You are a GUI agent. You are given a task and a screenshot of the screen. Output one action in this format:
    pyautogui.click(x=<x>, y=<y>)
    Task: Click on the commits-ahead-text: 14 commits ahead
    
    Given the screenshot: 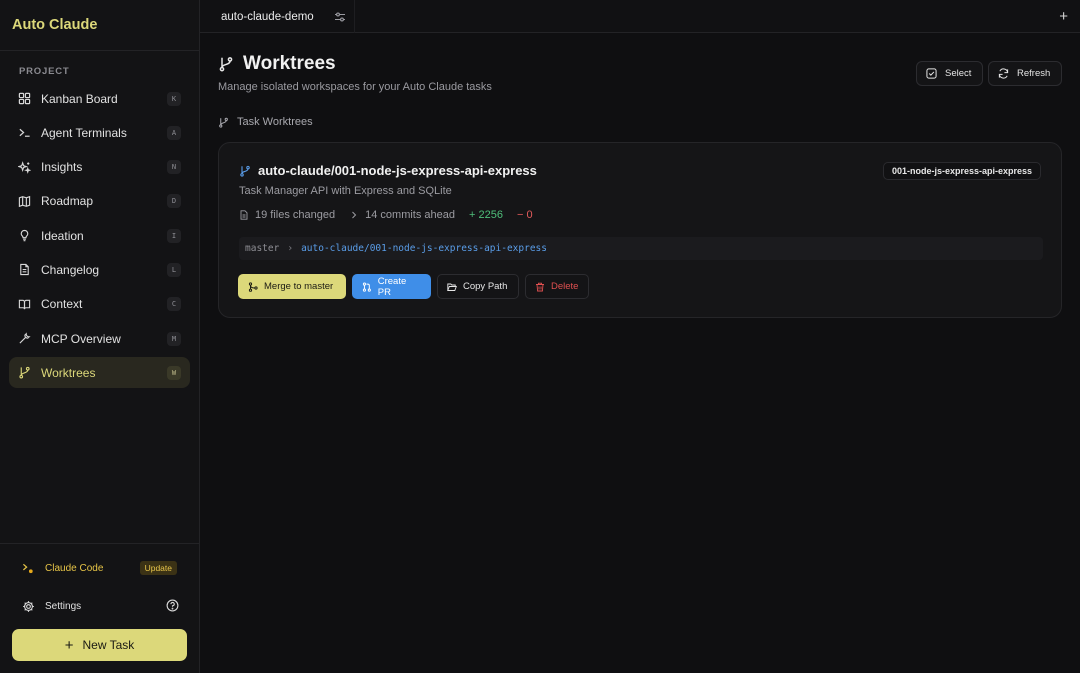 What is the action you would take?
    pyautogui.click(x=410, y=215)
    